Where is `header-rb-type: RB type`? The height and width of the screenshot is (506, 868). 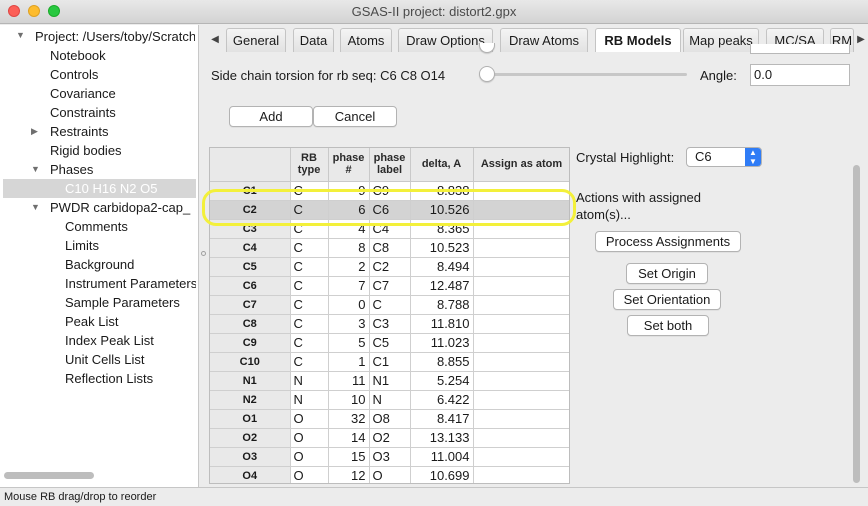
header-rb-type: RB type is located at coordinates (309, 165).